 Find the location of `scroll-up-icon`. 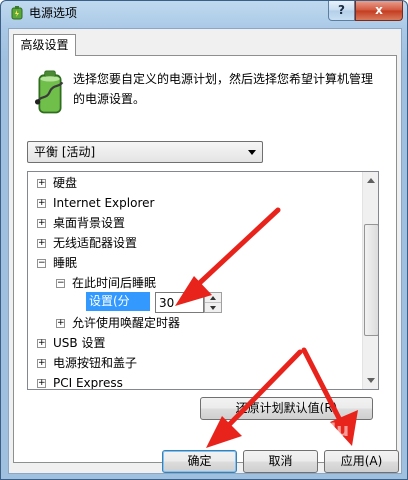

scroll-up-icon is located at coordinates (370, 180).